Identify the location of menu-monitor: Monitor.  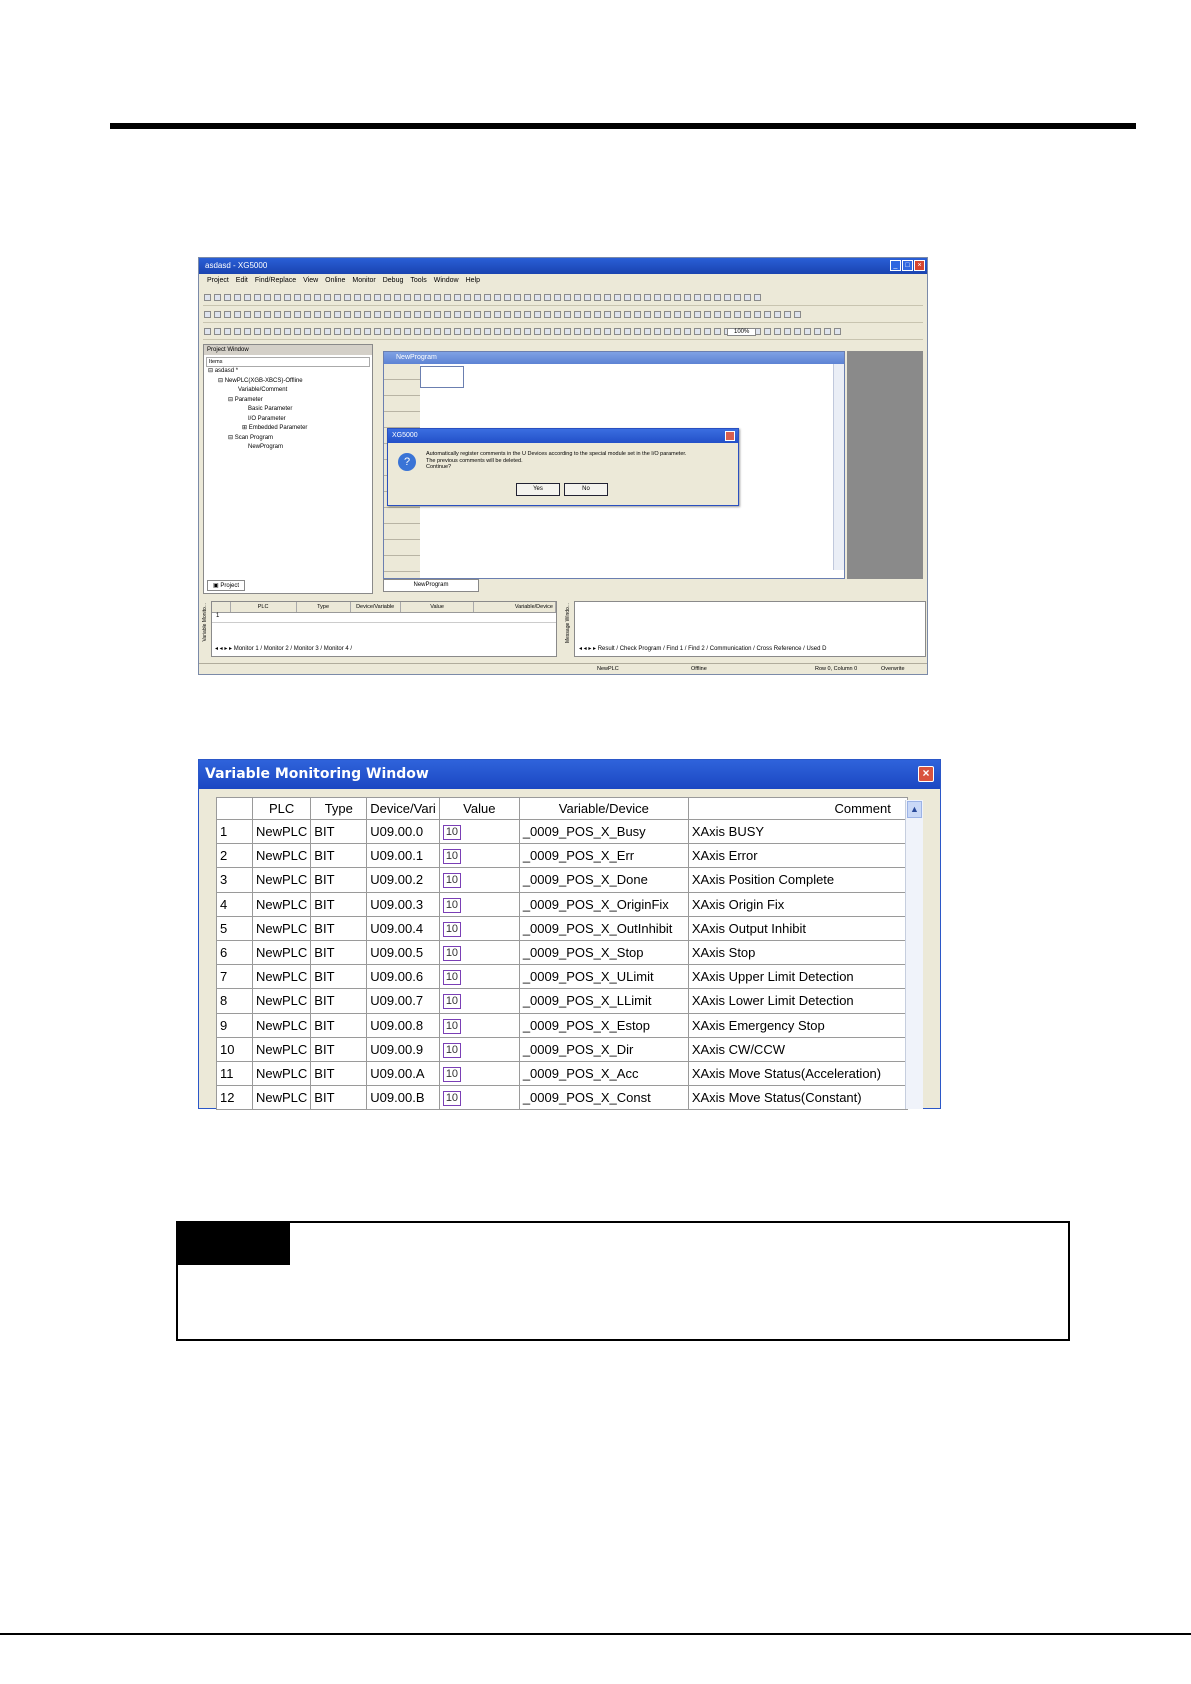
(363, 281).